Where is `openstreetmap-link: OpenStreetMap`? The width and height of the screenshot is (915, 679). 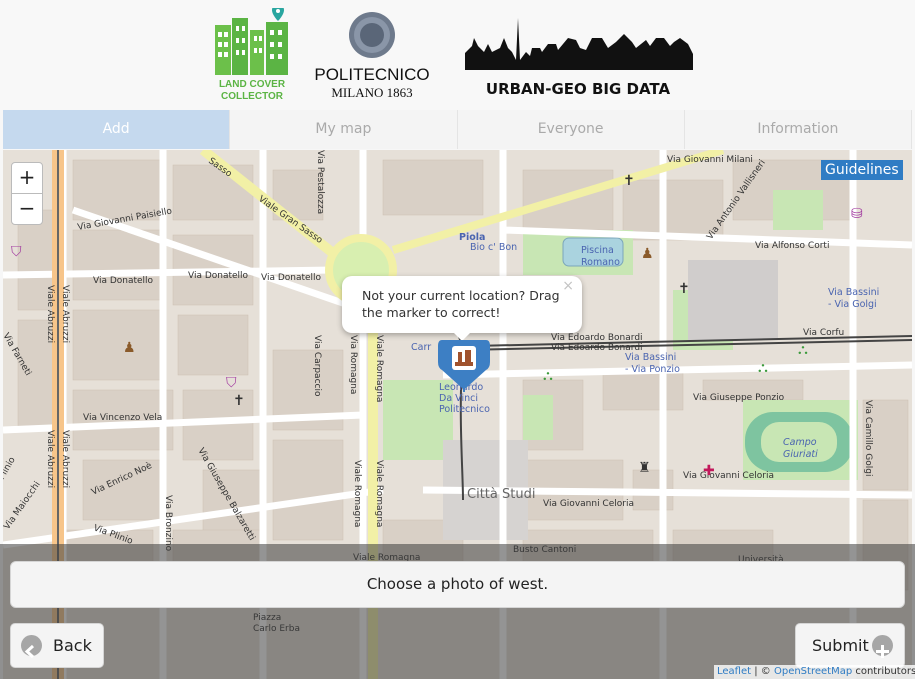 openstreetmap-link: OpenStreetMap is located at coordinates (813, 671).